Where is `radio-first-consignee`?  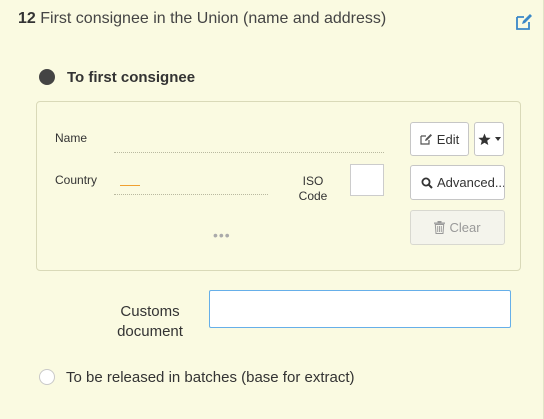
radio-first-consignee is located at coordinates (47, 77).